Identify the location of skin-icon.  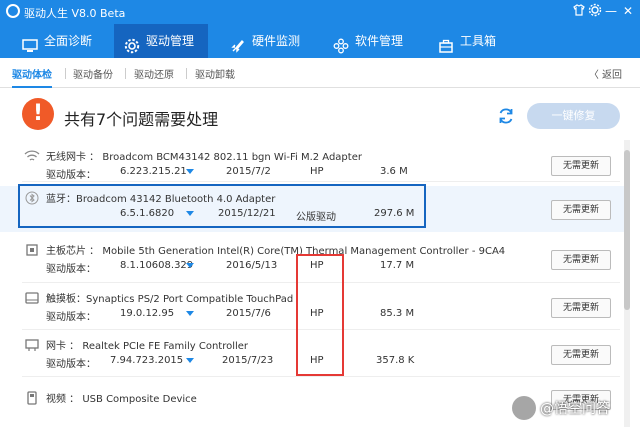
(579, 11).